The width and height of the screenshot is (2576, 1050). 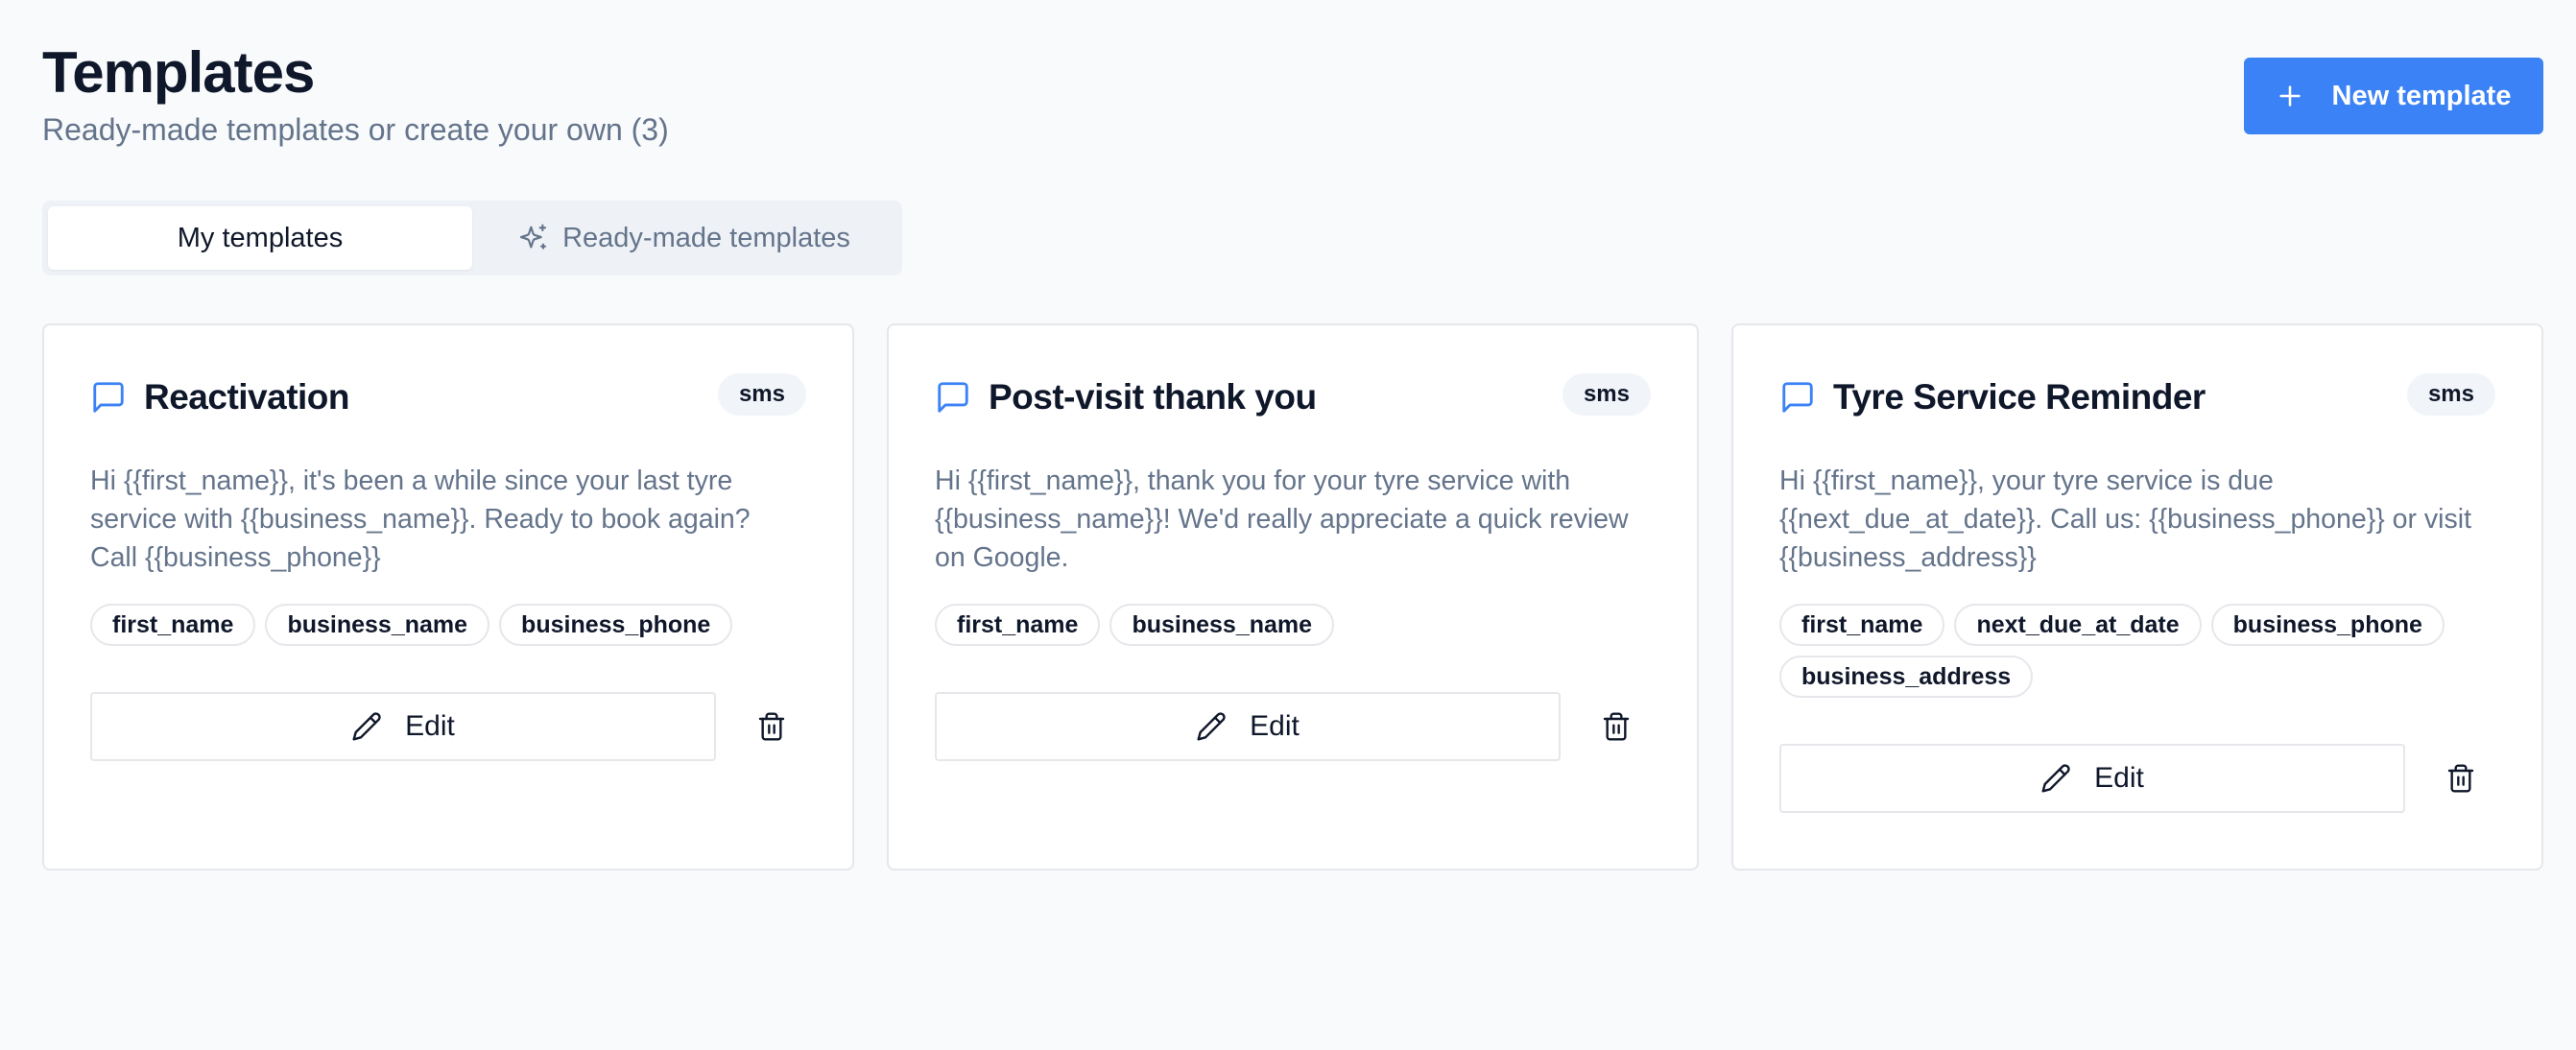 What do you see at coordinates (533, 238) in the screenshot?
I see `sparkles-icon` at bounding box center [533, 238].